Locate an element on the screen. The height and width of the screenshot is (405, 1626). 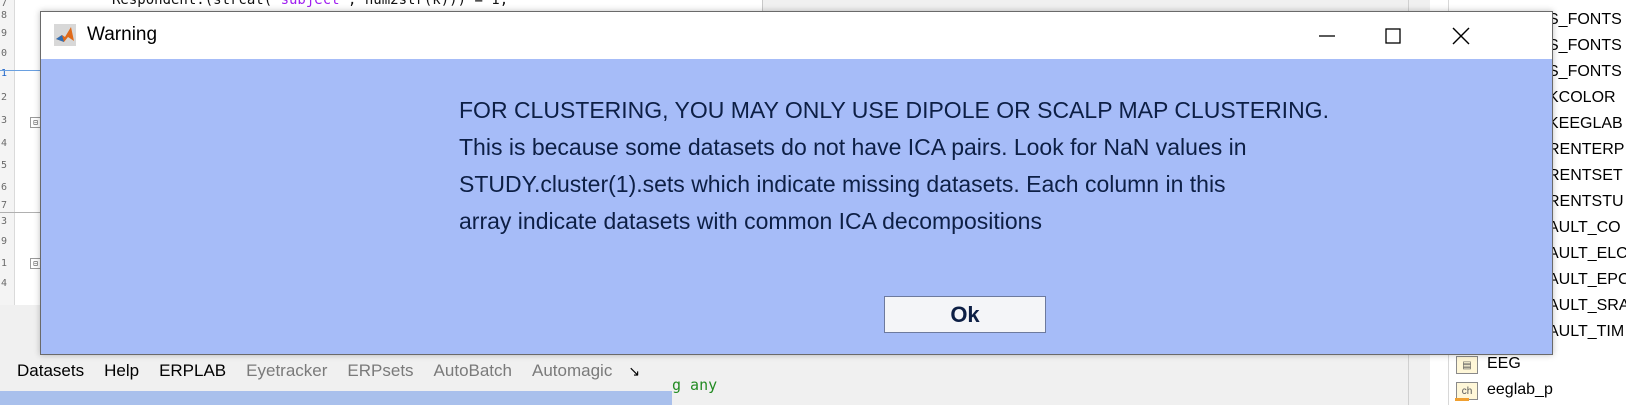
menu-erpsets: ERPsets is located at coordinates (380, 371).